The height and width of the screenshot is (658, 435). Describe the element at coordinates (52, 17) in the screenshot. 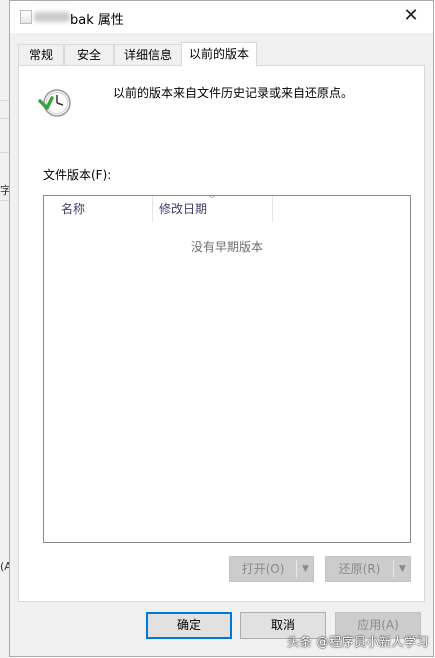

I see `redacted-filename` at that location.